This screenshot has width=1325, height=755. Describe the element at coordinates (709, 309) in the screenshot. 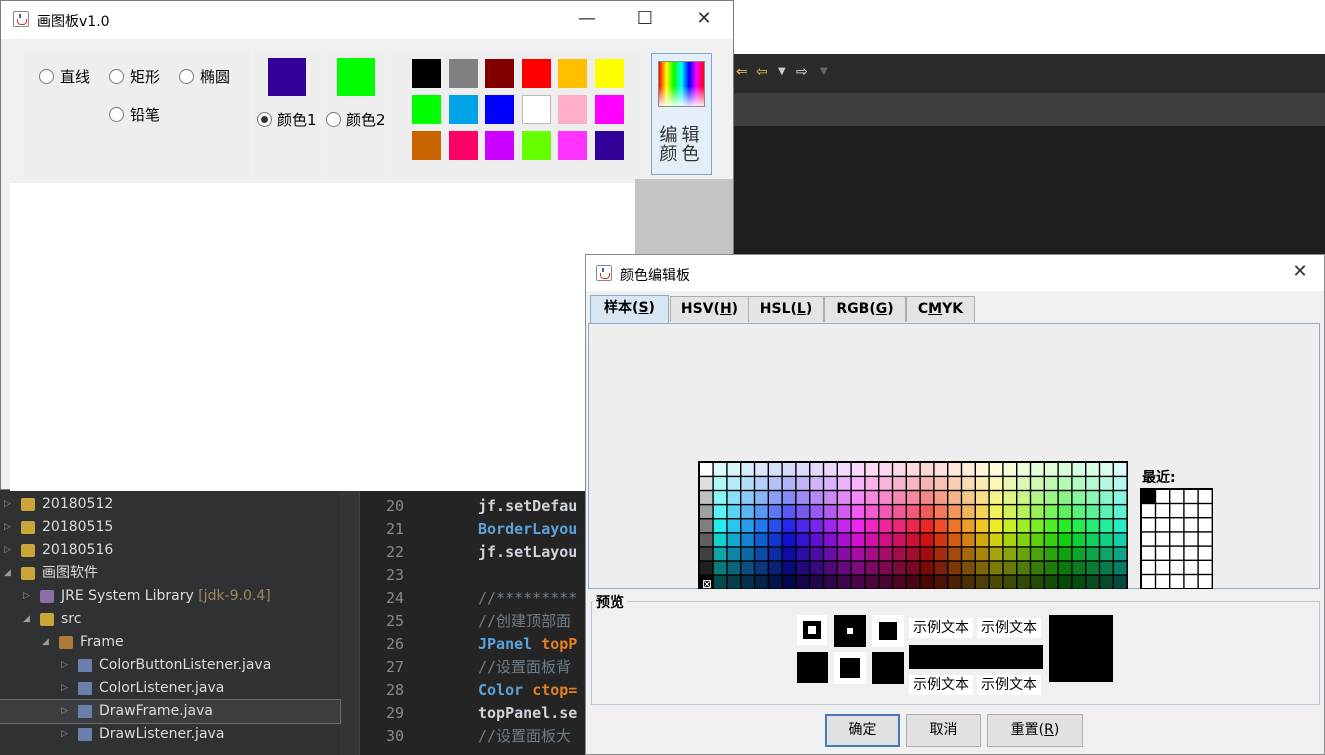

I see `tab-hsv: HSV(H)` at that location.